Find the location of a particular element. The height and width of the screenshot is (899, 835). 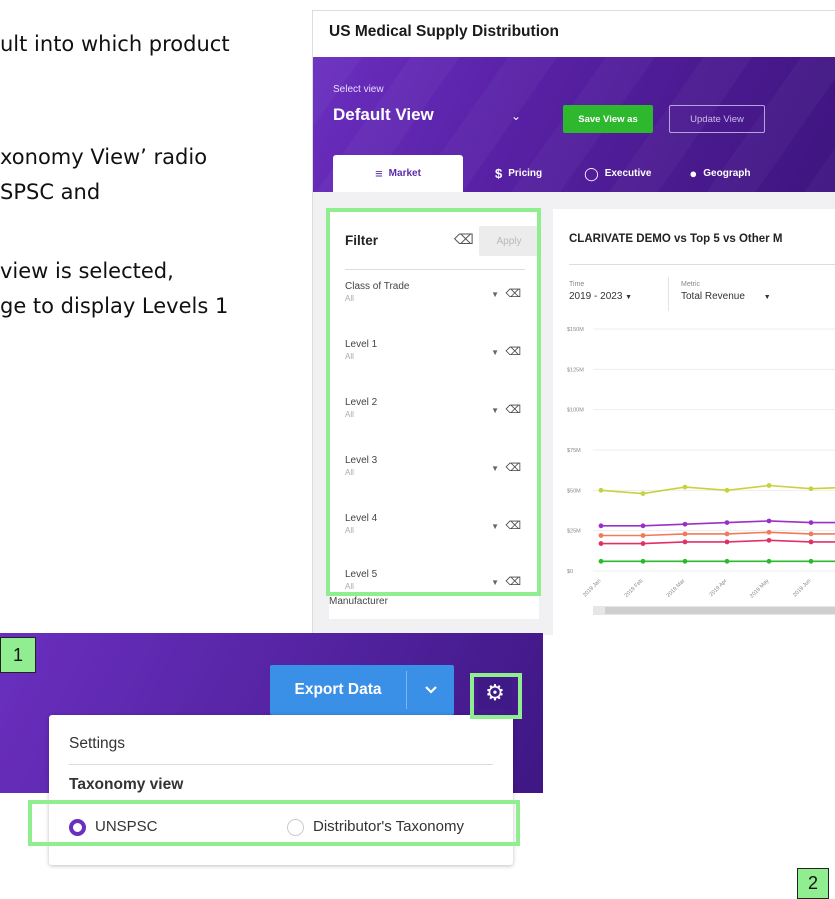

tab-executive: ◯ Executive is located at coordinates (617, 173).